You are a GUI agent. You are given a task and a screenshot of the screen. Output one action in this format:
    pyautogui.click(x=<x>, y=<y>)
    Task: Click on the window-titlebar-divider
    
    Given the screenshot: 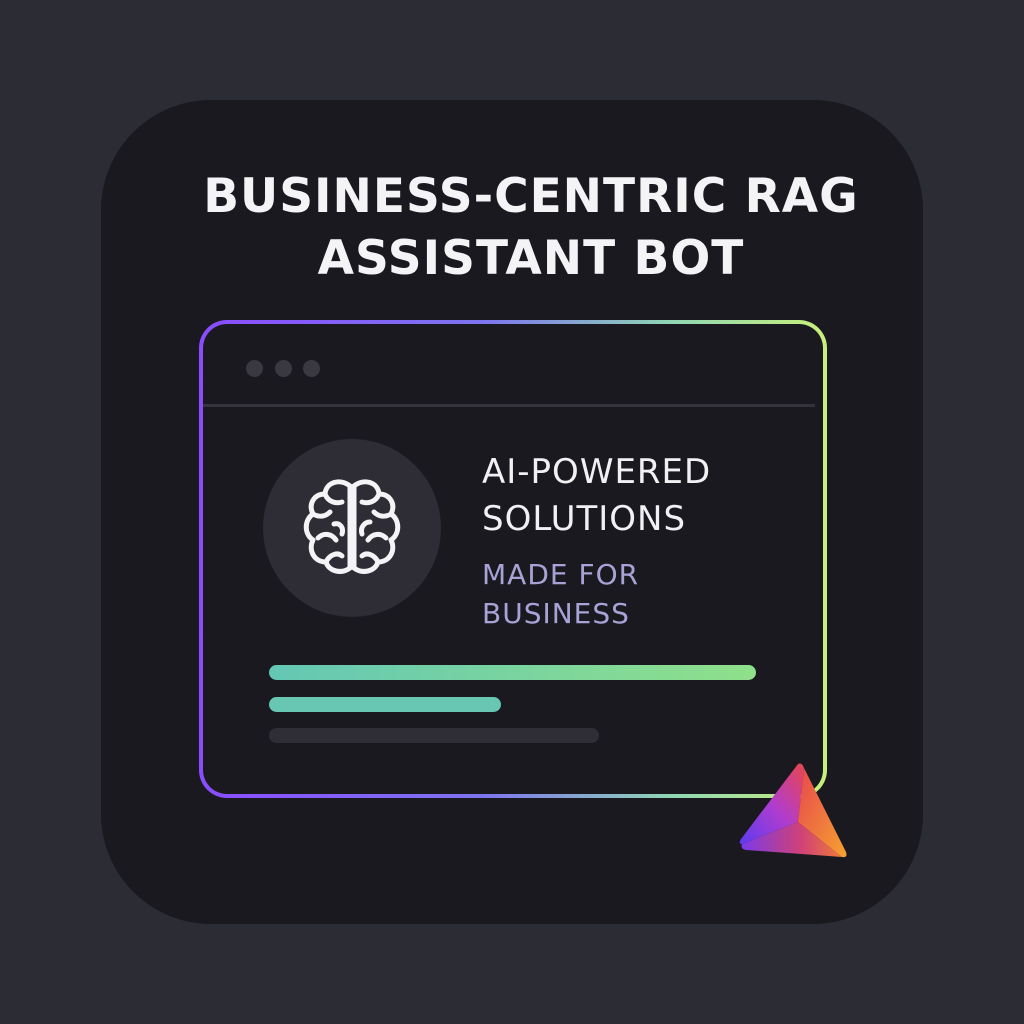 What is the action you would take?
    pyautogui.click(x=509, y=405)
    